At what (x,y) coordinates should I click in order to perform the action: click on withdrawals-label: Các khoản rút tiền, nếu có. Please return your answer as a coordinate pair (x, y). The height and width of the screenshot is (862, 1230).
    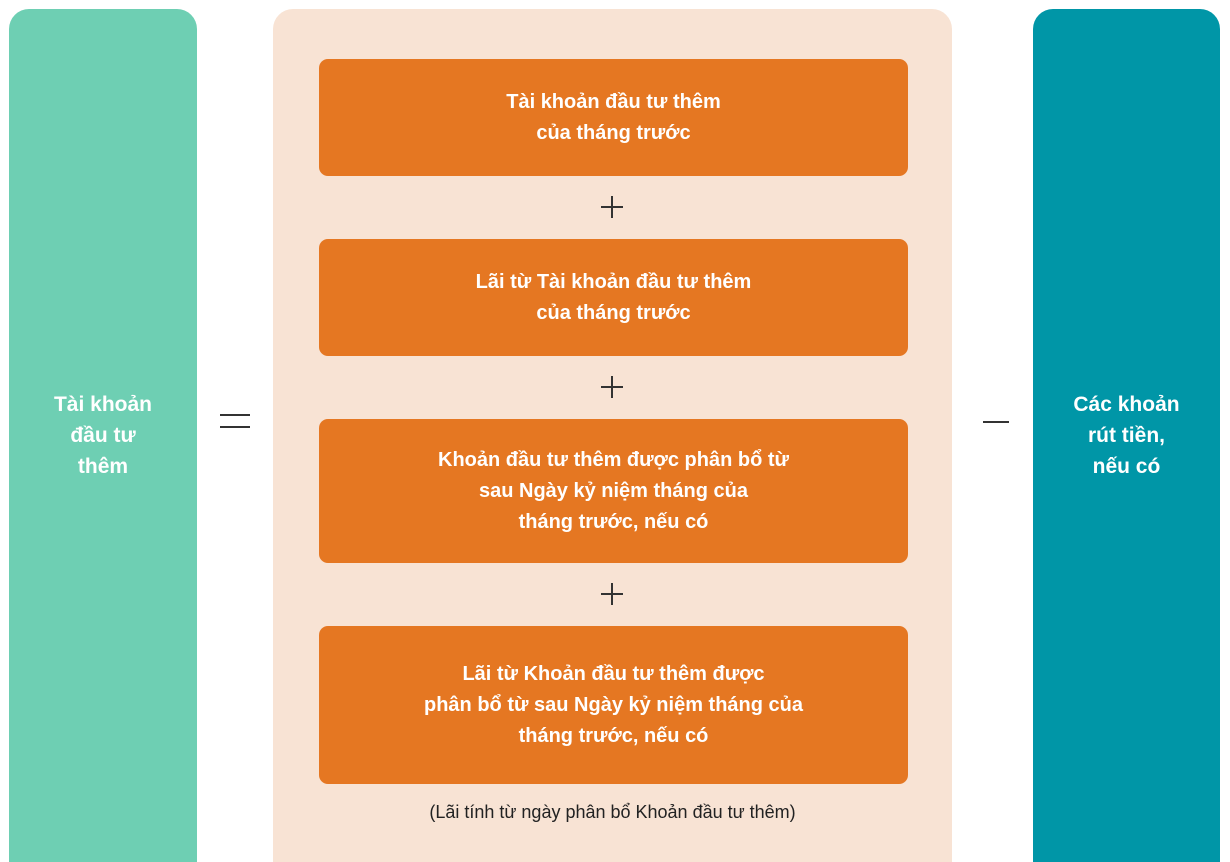
    Looking at the image, I should click on (1126, 435).